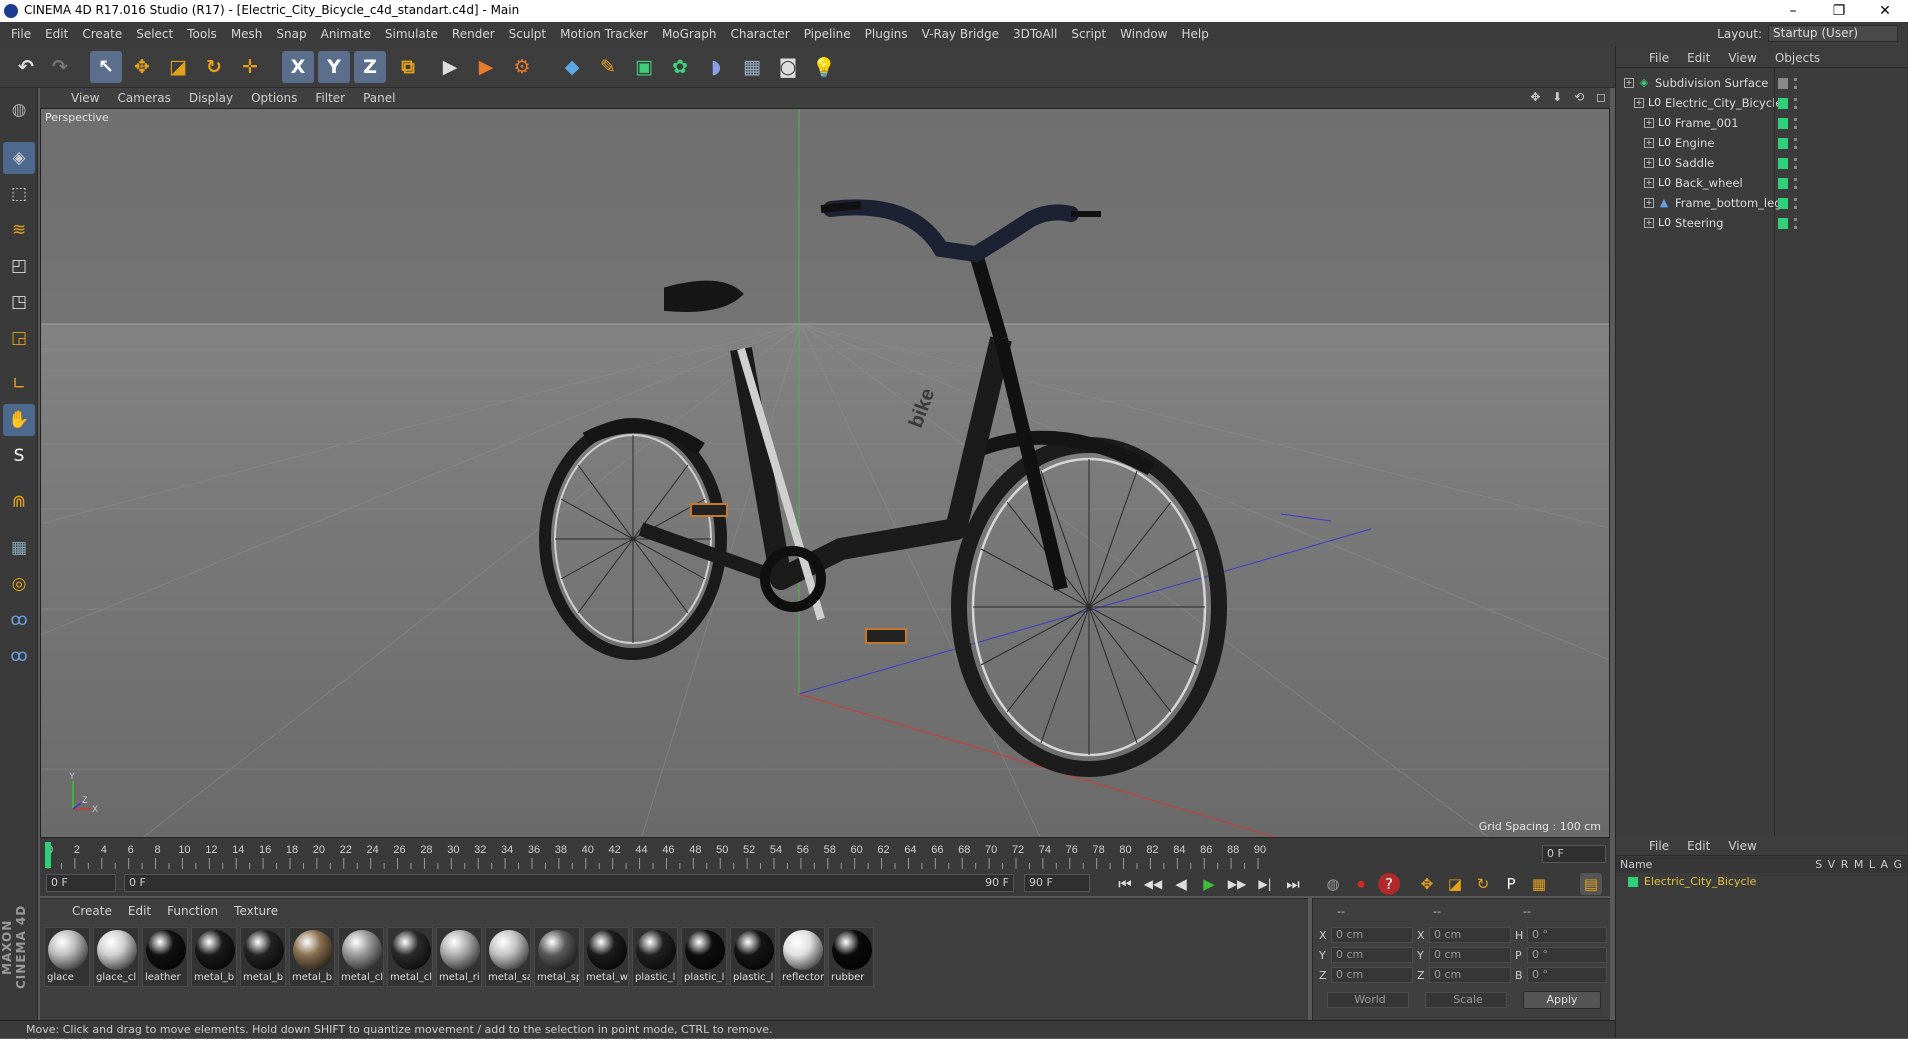  I want to click on scale-tool-button: ◪, so click(178, 67).